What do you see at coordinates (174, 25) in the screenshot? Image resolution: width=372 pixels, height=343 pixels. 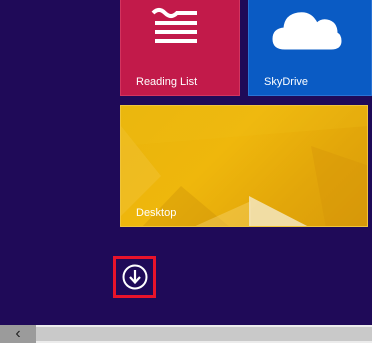 I see `reading-list-icon` at bounding box center [174, 25].